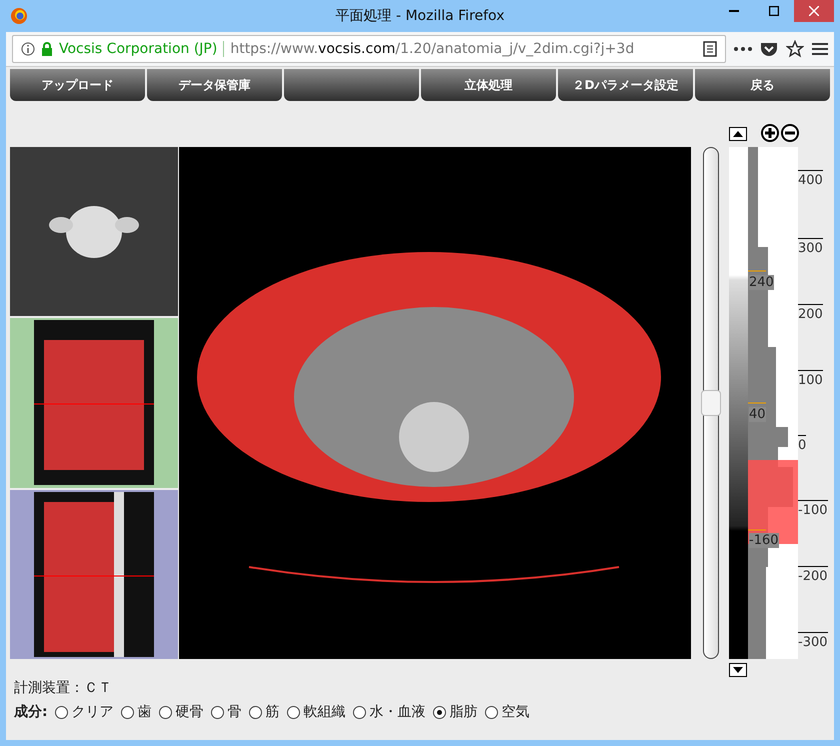 The height and width of the screenshot is (746, 840). I want to click on radio-label: 空気, so click(516, 712).